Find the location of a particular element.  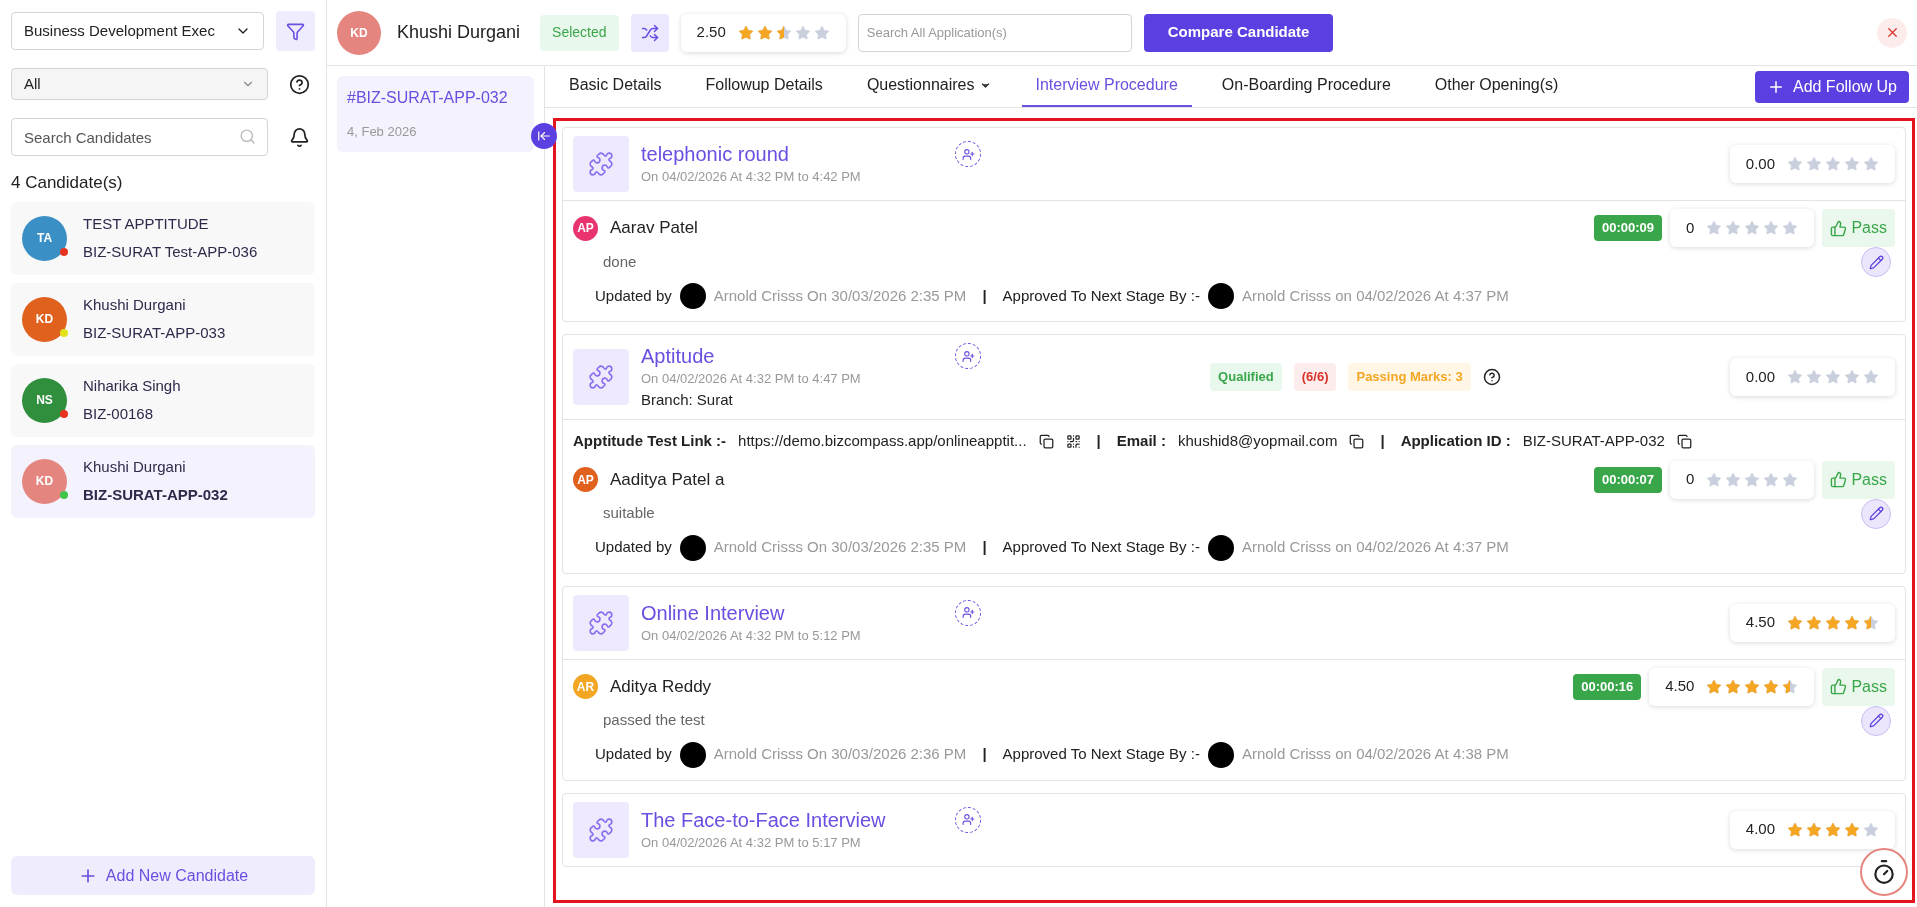

add-follow-up-button: Add Follow Up is located at coordinates (1831, 86).